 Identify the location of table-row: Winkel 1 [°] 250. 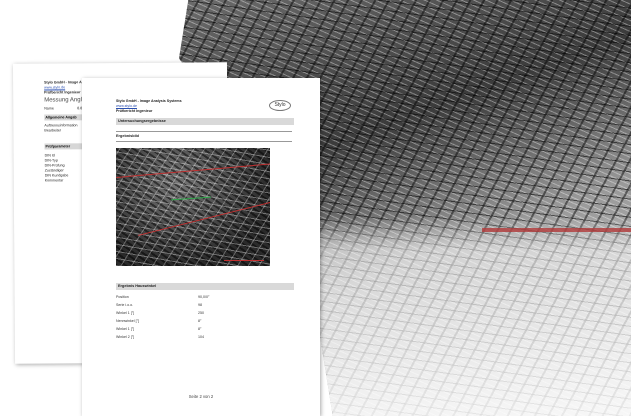
(166, 315).